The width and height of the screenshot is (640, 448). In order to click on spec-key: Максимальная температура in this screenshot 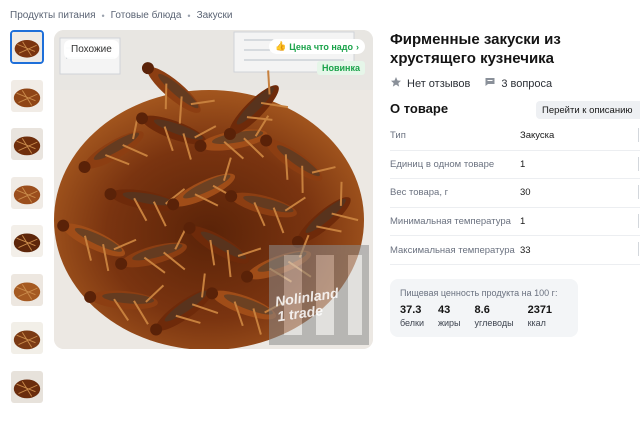, I will do `click(452, 250)`.